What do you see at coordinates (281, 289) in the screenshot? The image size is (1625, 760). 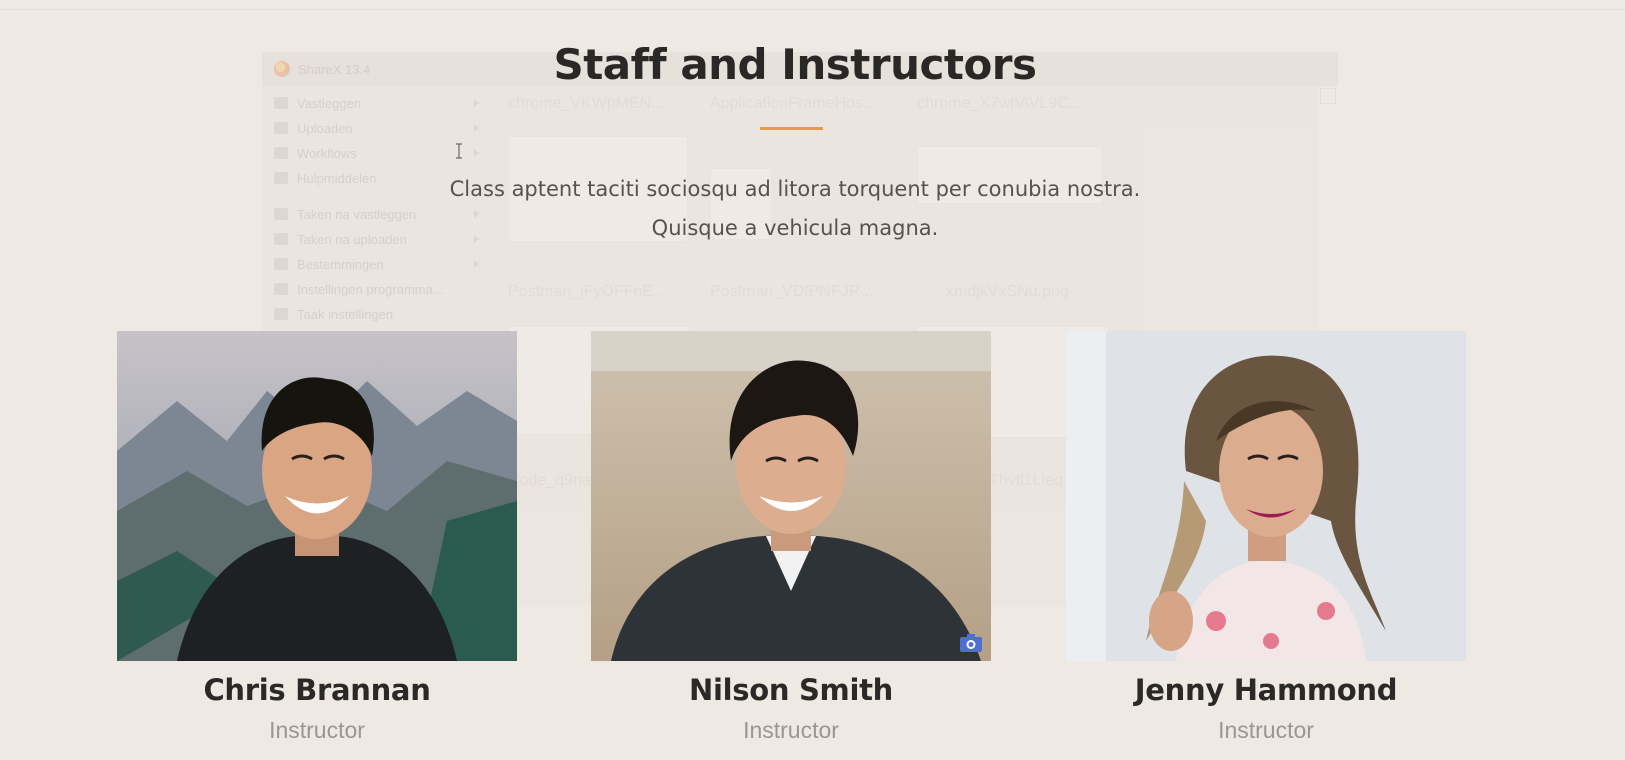 I see `settings-icon` at bounding box center [281, 289].